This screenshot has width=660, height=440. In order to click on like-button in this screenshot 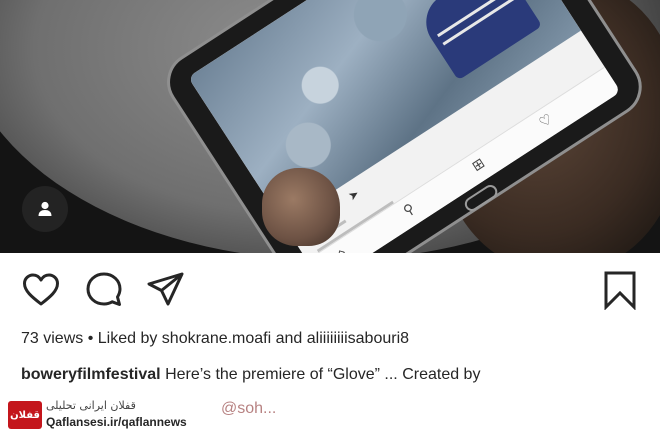, I will do `click(41, 290)`.